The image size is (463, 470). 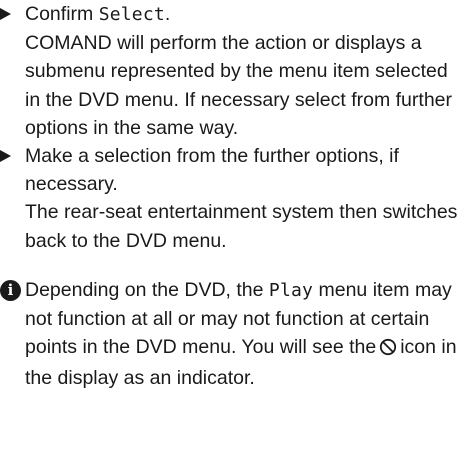 What do you see at coordinates (291, 290) in the screenshot?
I see `play-menu-item-code: Play` at bounding box center [291, 290].